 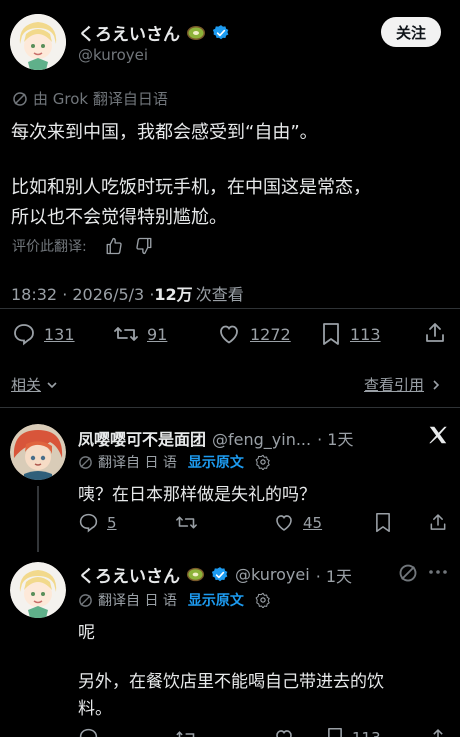 What do you see at coordinates (191, 187) in the screenshot?
I see `post-text-line2: 比如和别人吃饭时玩手机，在中国这是常态，` at bounding box center [191, 187].